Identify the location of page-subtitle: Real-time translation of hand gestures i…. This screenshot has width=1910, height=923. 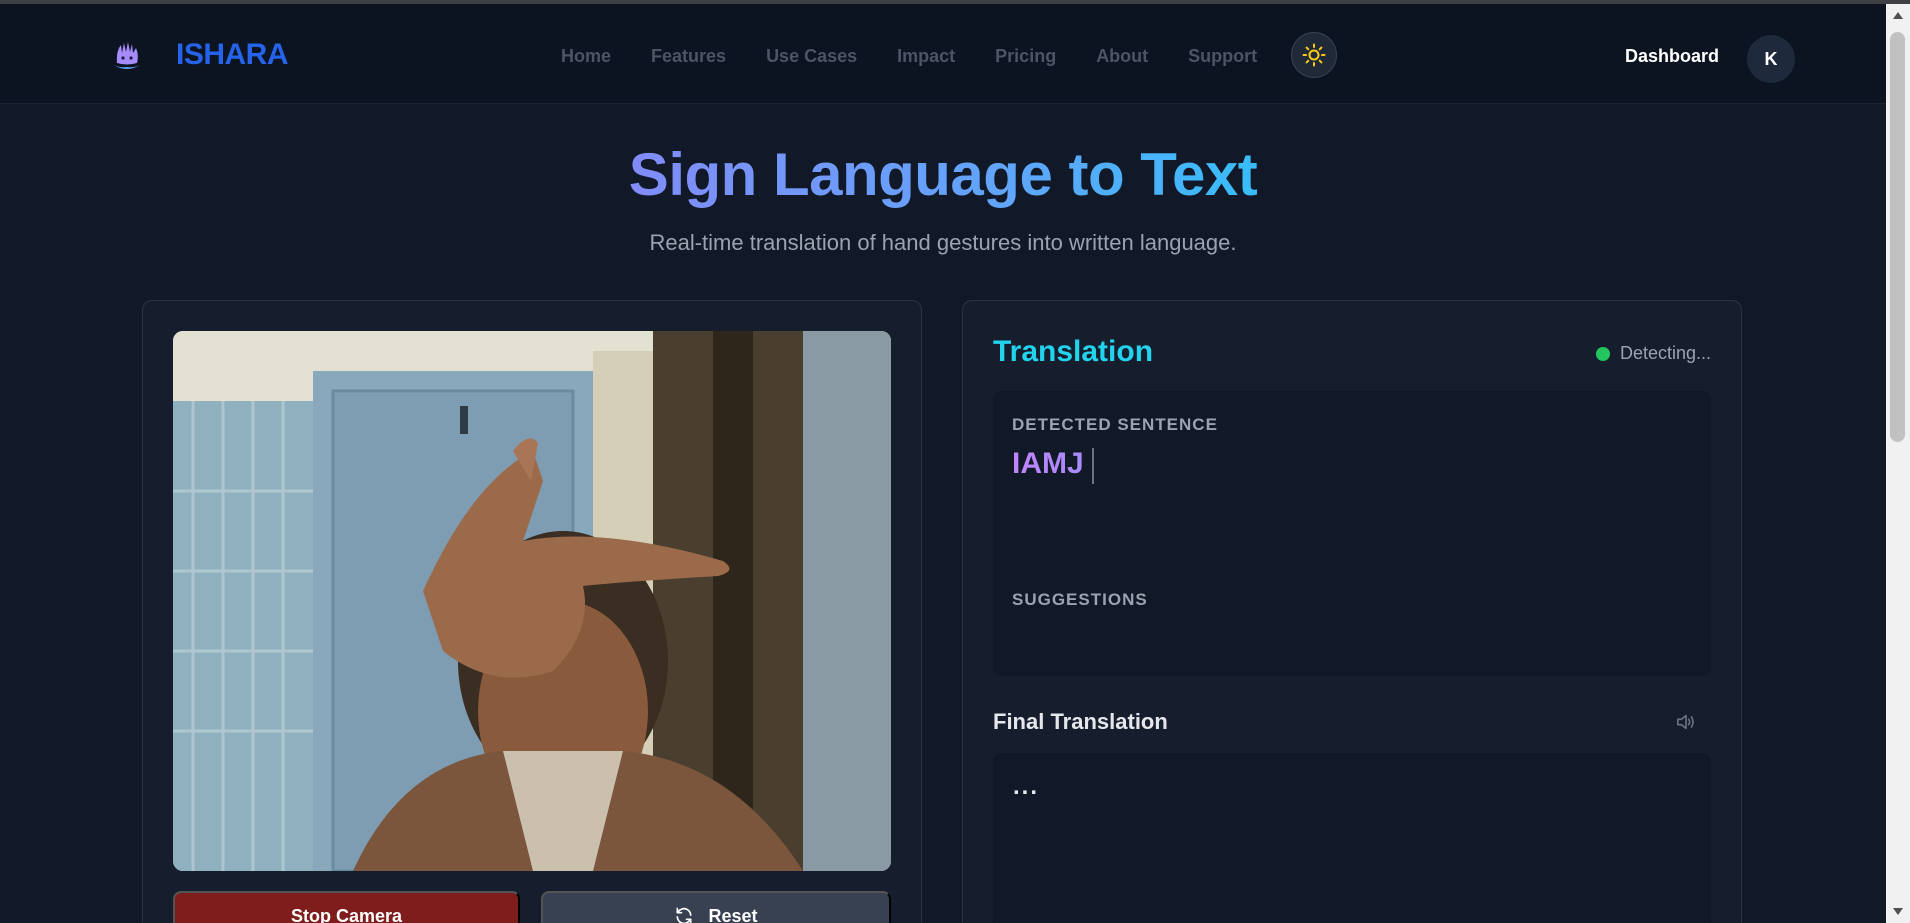
(943, 242).